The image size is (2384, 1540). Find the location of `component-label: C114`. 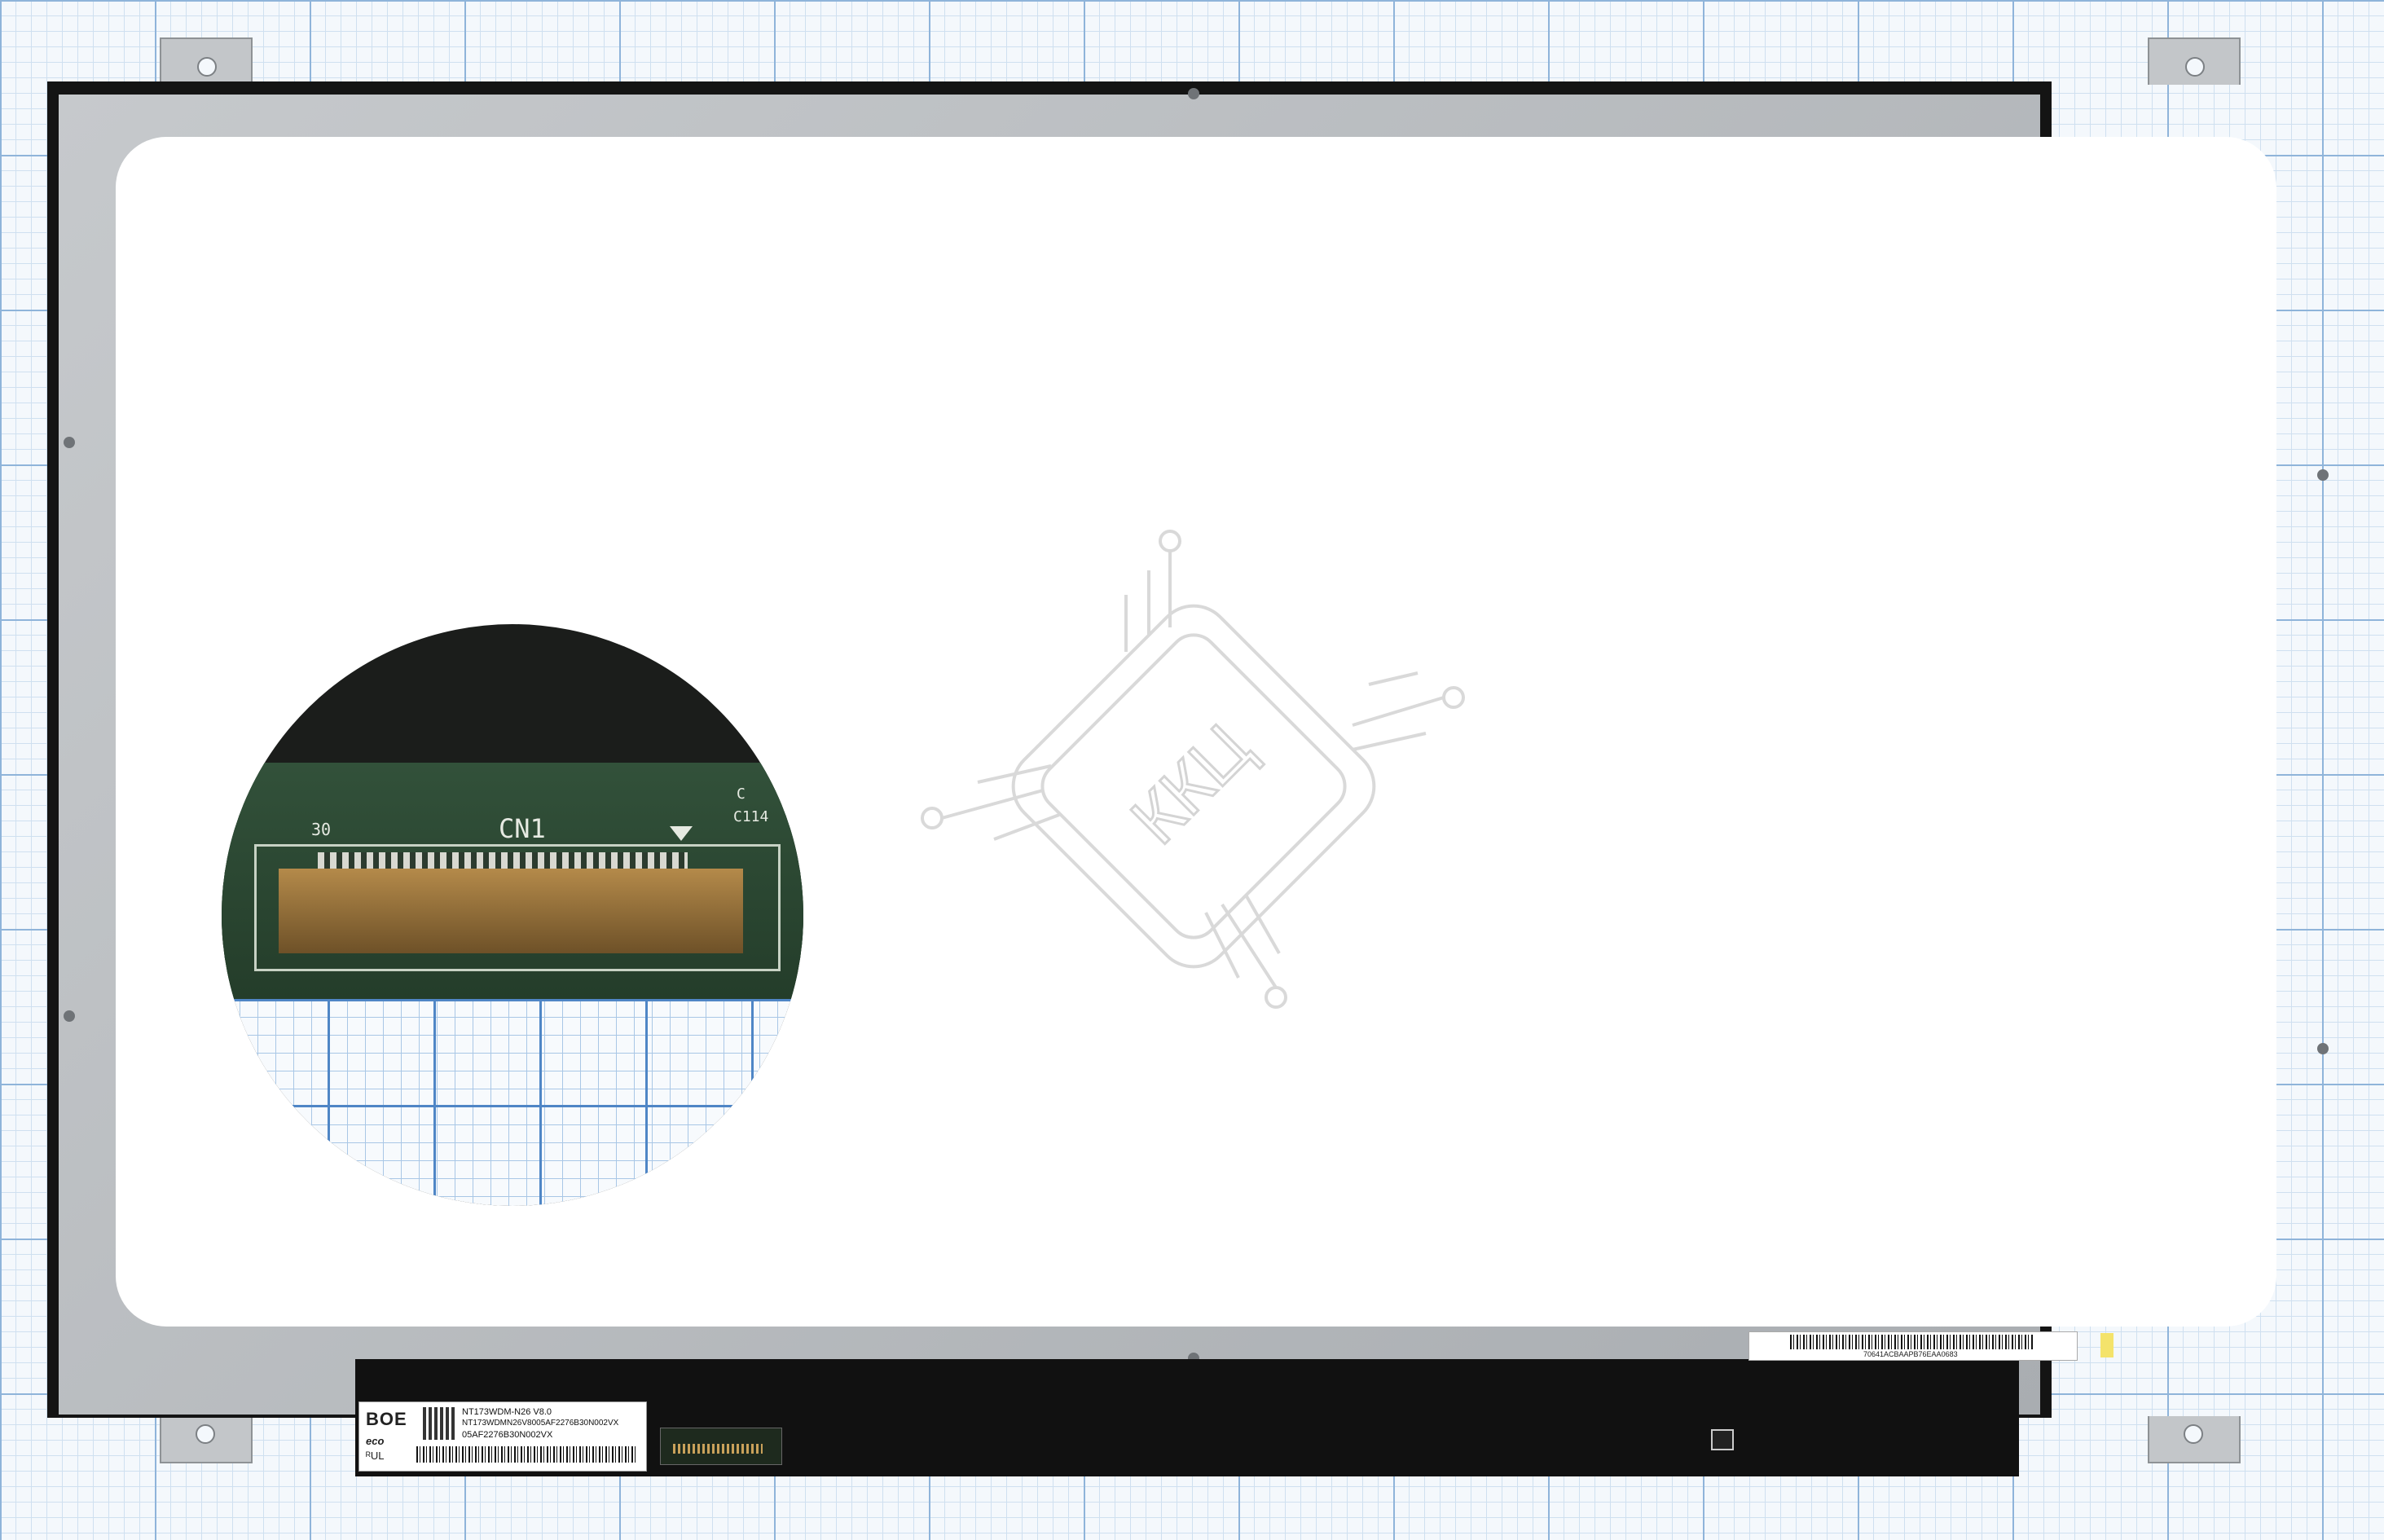

component-label: C114 is located at coordinates (751, 816).